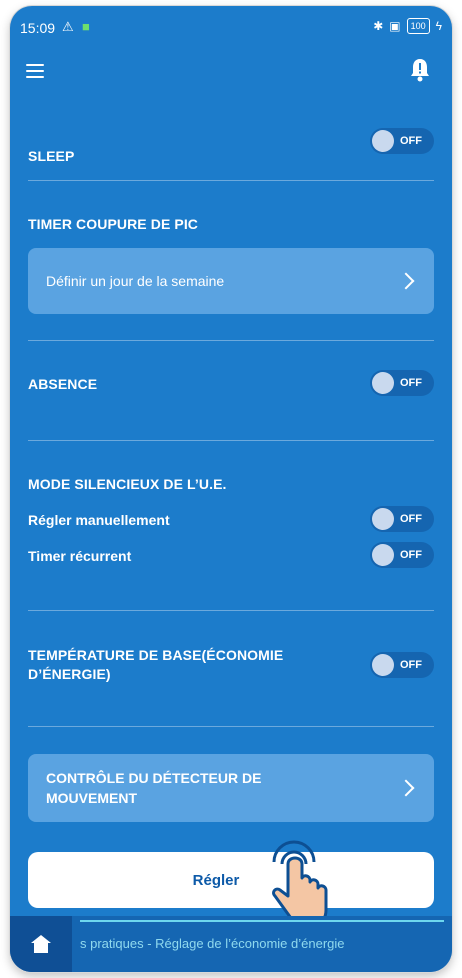  Describe the element at coordinates (378, 26) in the screenshot. I see `bluetooth-icon: ✱` at that location.